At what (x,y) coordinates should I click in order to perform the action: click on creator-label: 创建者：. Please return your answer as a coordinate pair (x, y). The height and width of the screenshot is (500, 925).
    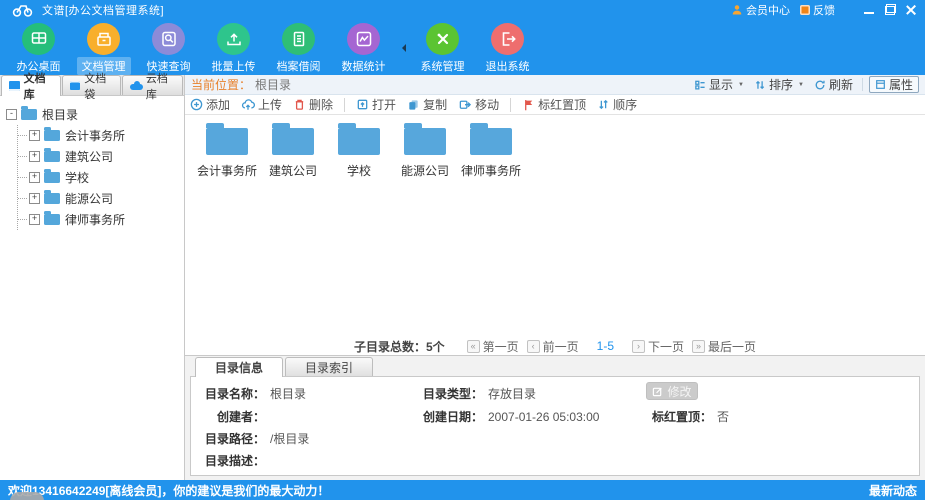
    Looking at the image, I should click on (240, 416).